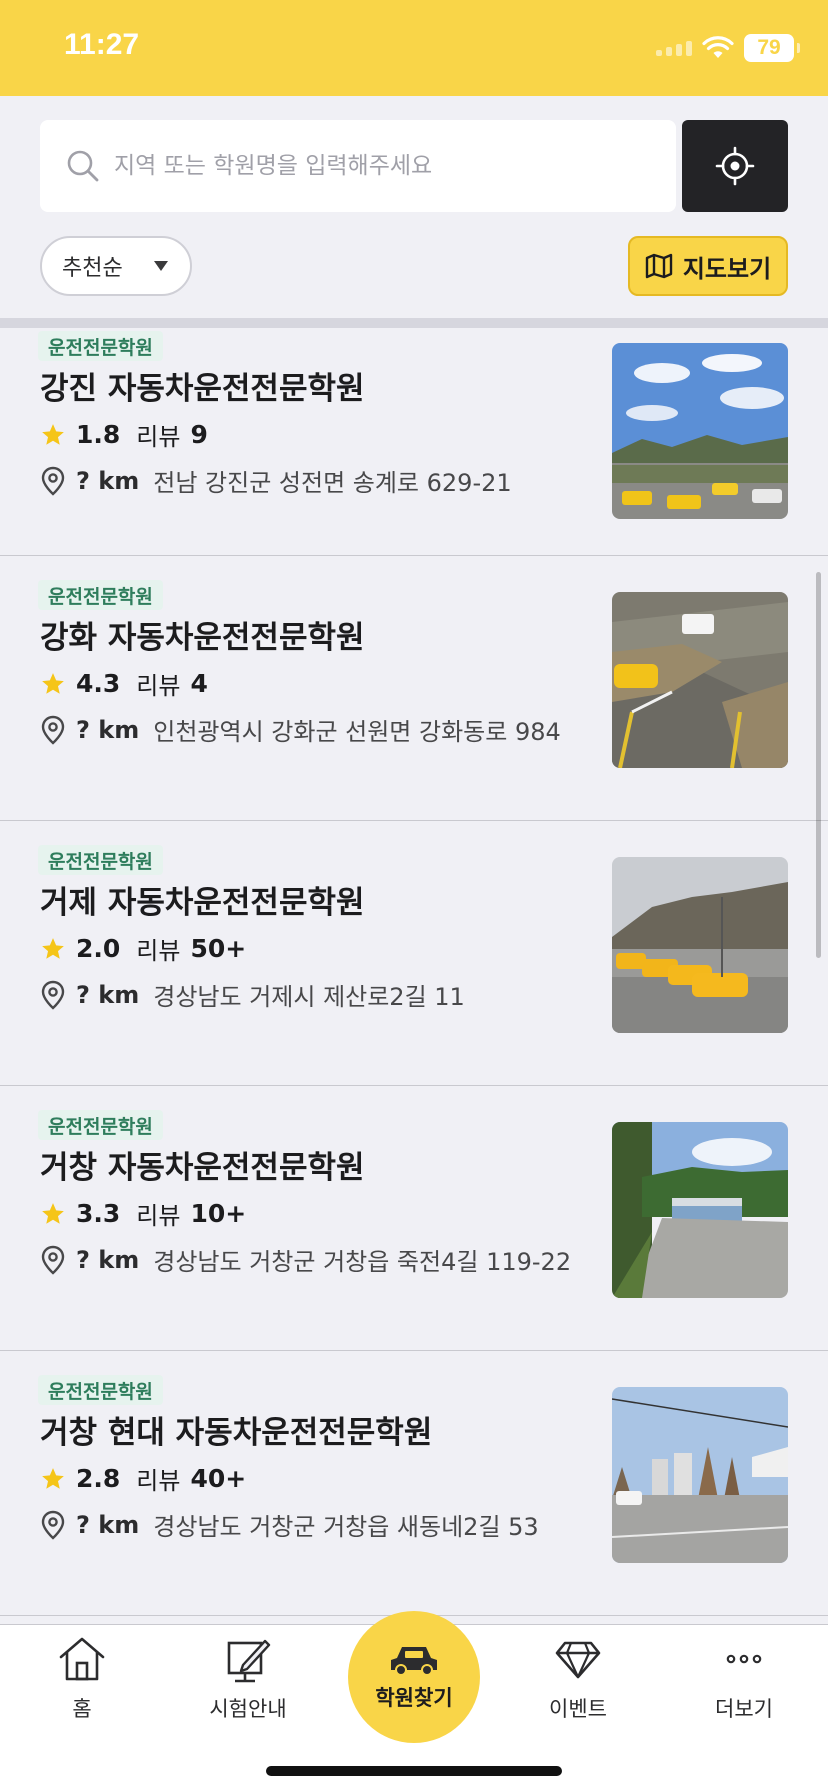 The image size is (828, 1792). Describe the element at coordinates (202, 389) in the screenshot. I see `academy-name: 강진 자동차운전전문학원` at that location.